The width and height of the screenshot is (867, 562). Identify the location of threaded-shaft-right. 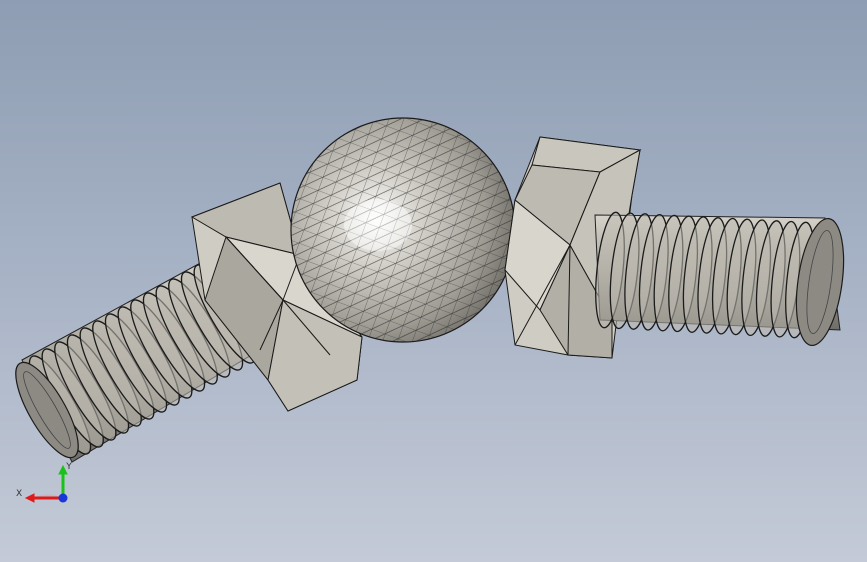
(719, 279).